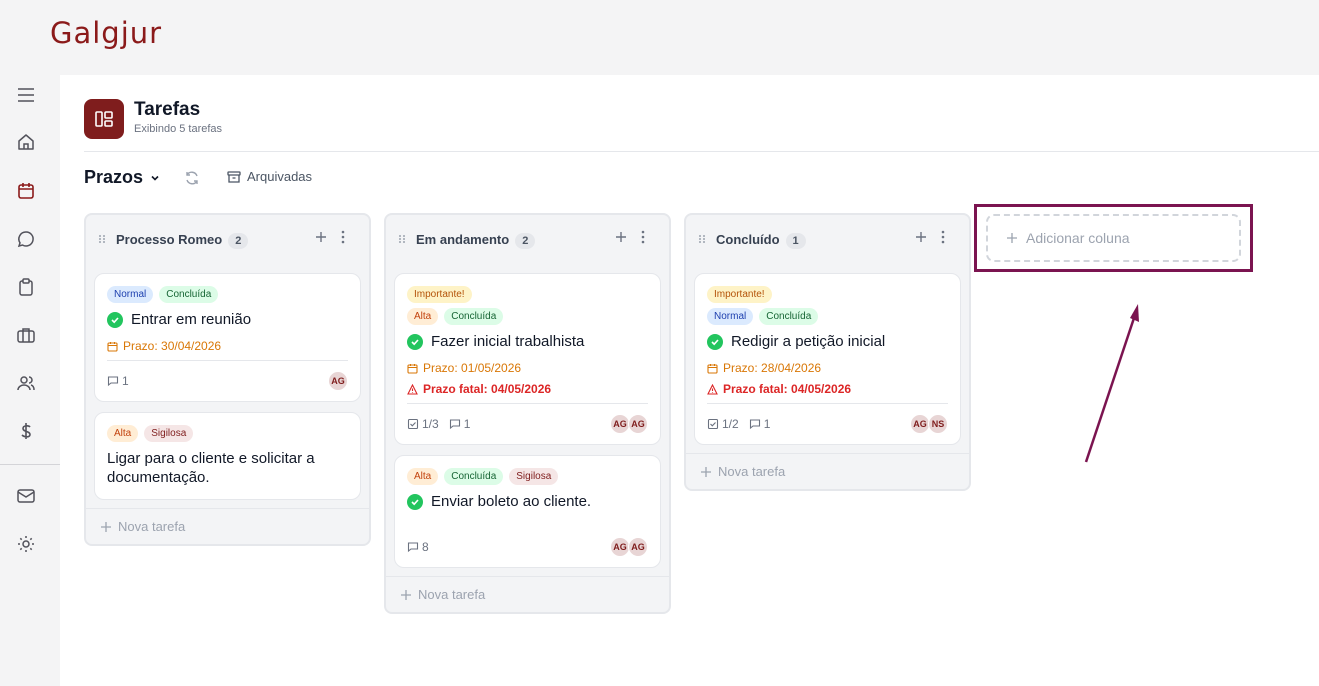 The width and height of the screenshot is (1319, 686). Describe the element at coordinates (280, 176) in the screenshot. I see `archived-label: Arquivadas` at that location.